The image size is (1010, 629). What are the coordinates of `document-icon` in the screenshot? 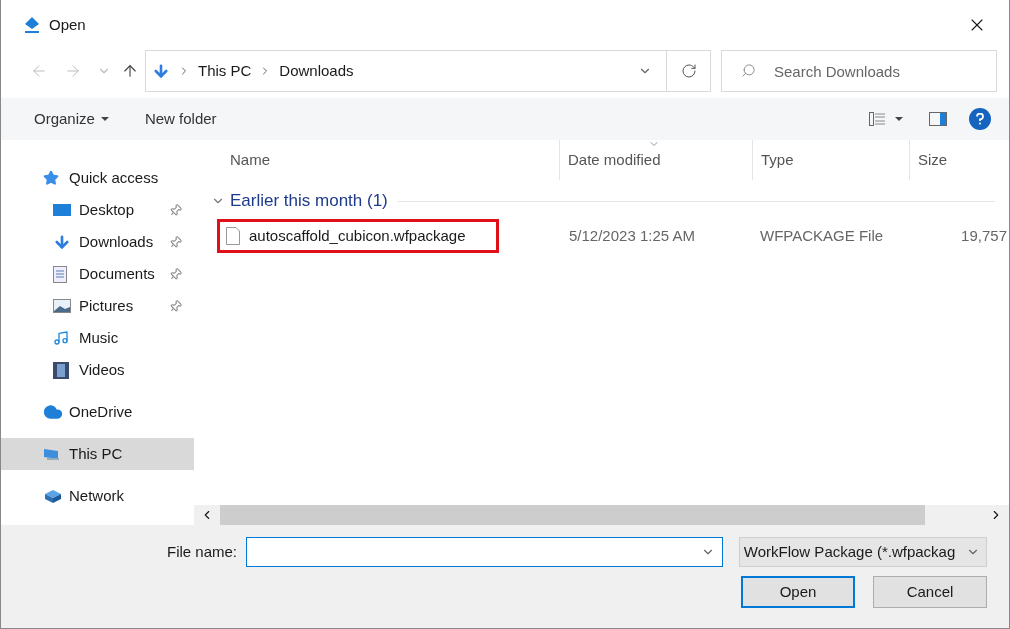 It's located at (60, 274).